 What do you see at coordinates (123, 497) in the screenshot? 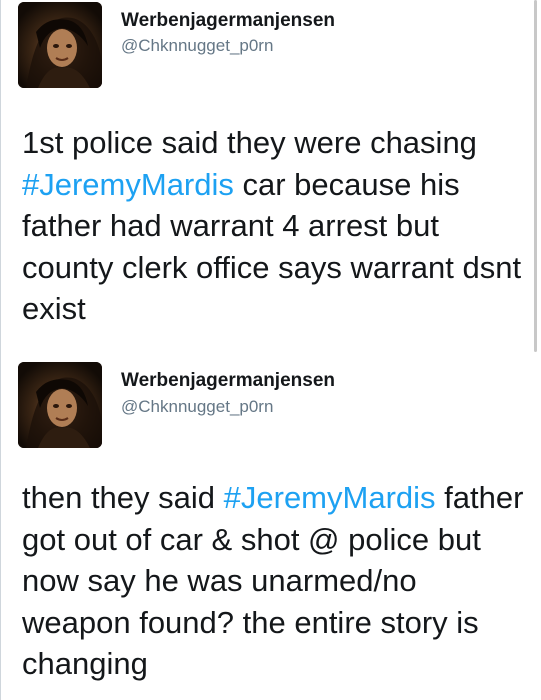
I see `tweet-text-start: then they said` at bounding box center [123, 497].